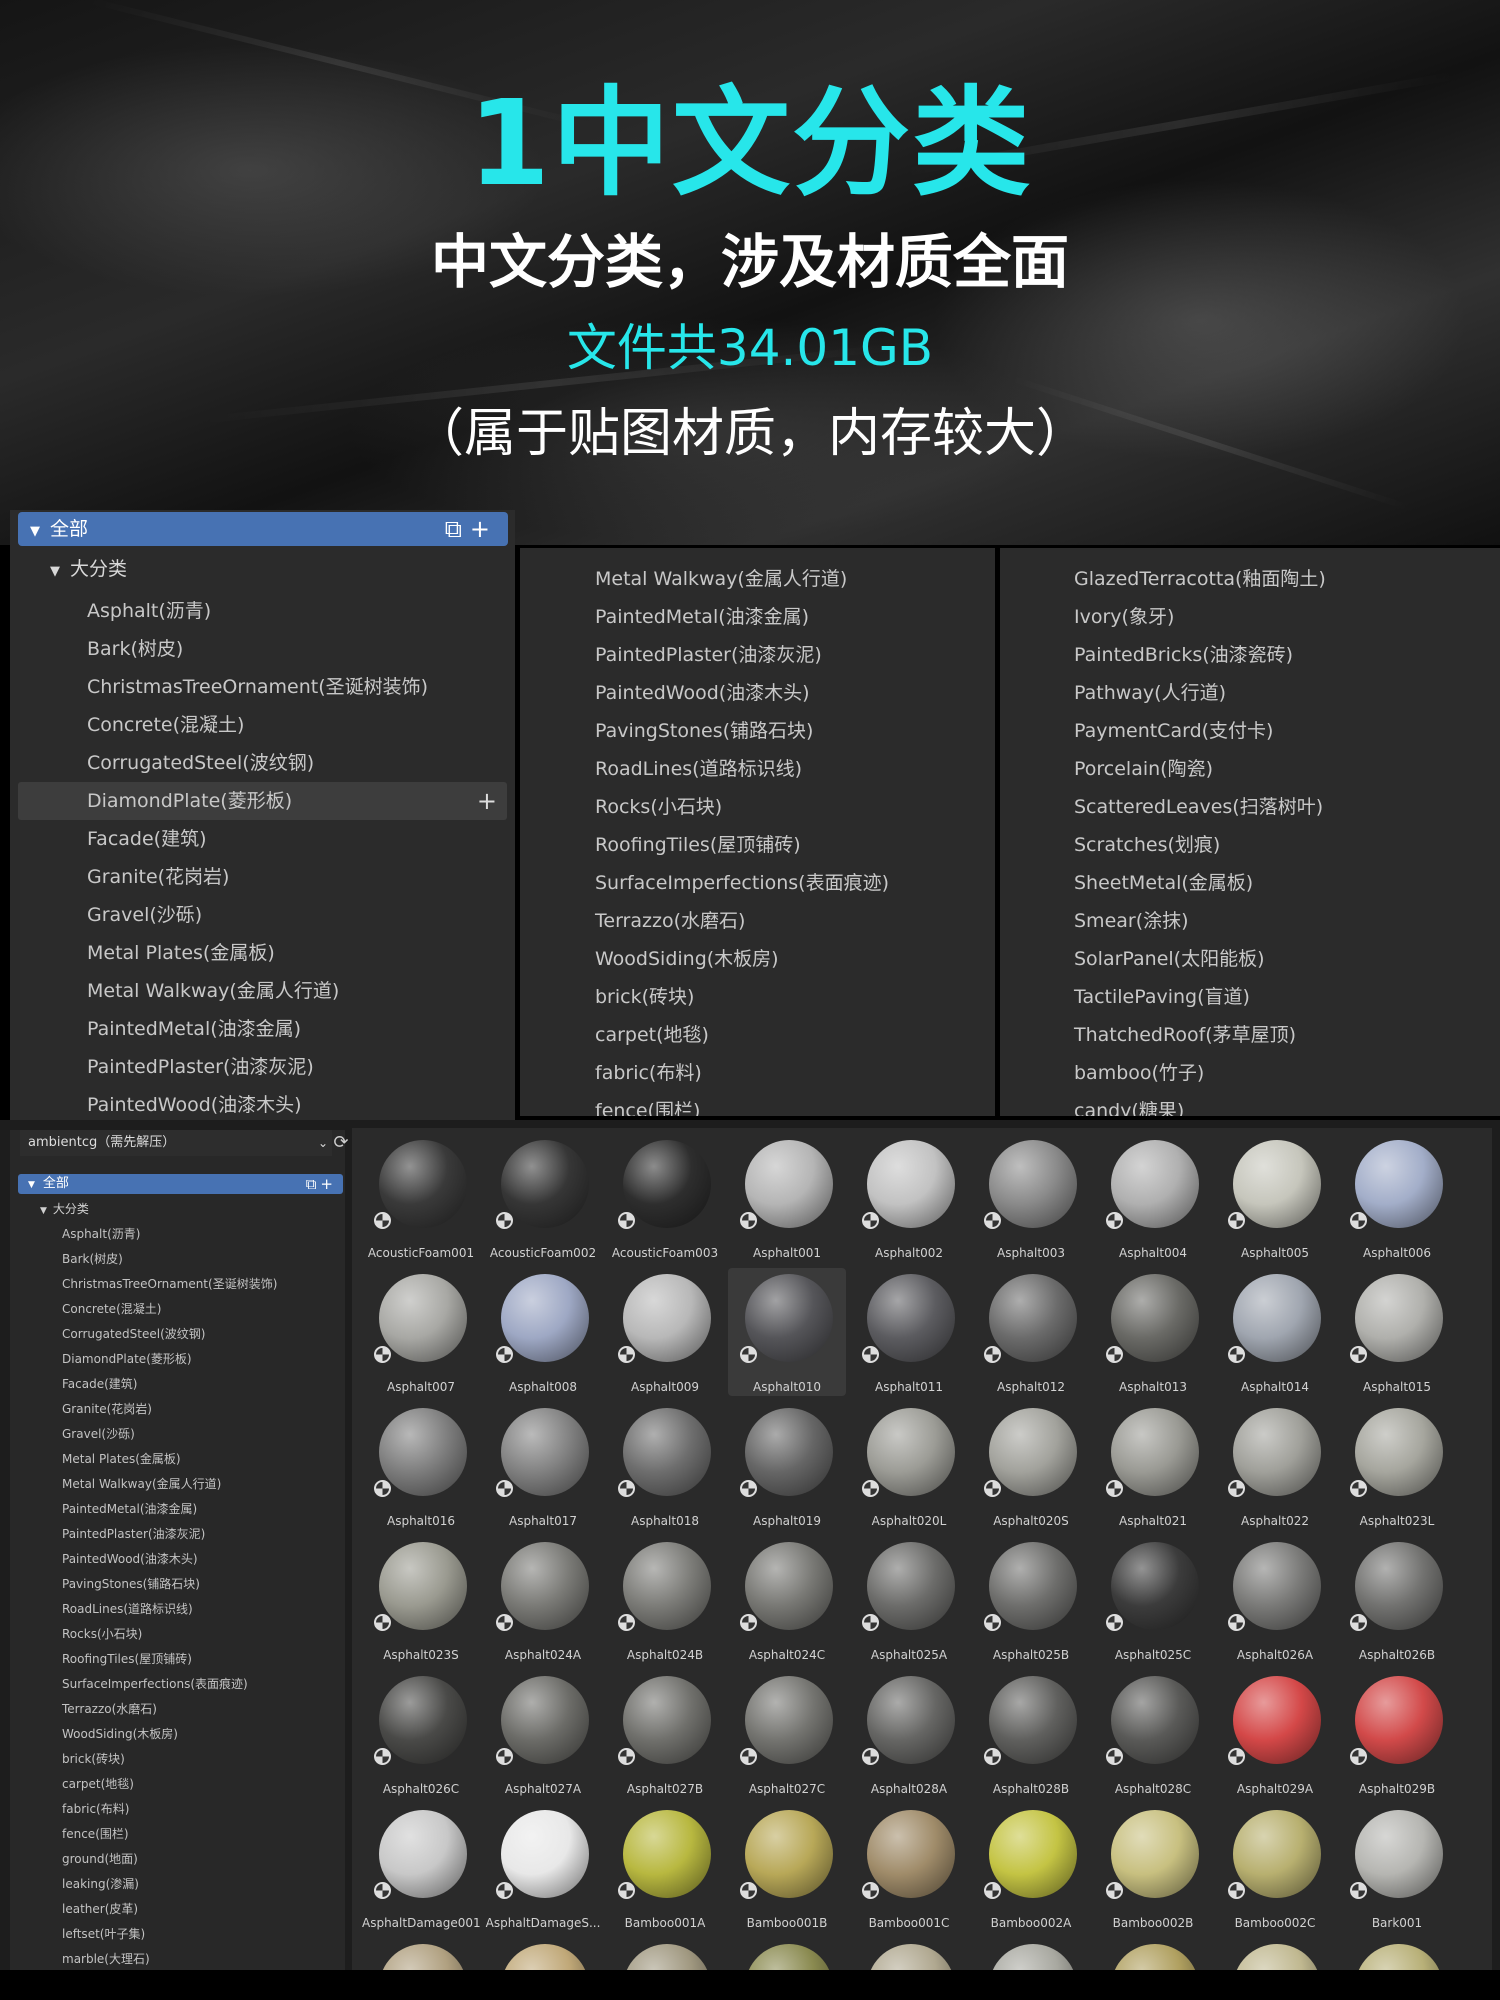 The height and width of the screenshot is (2000, 1500). Describe the element at coordinates (1031, 1600) in the screenshot. I see `asset-tile: Asphalt025B` at that location.